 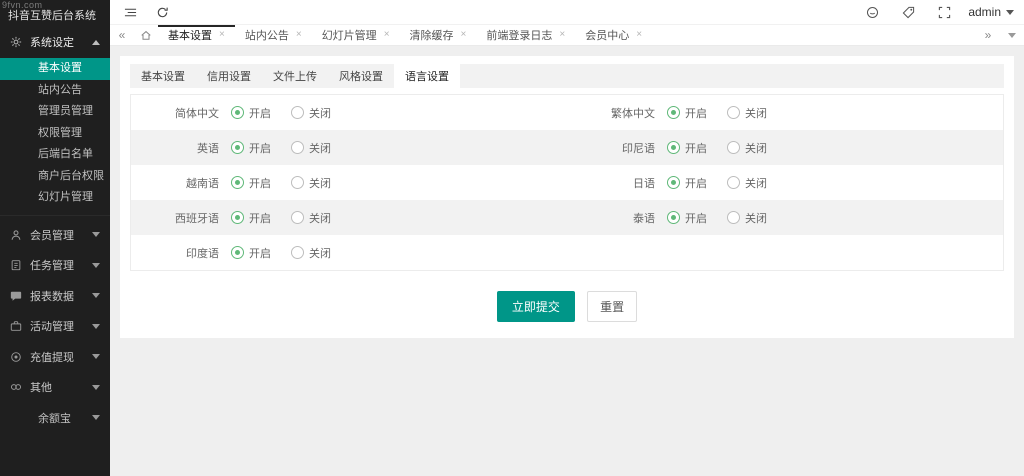 What do you see at coordinates (196, 35) in the screenshot?
I see `tab-basic-settings: 基本设置 ×` at bounding box center [196, 35].